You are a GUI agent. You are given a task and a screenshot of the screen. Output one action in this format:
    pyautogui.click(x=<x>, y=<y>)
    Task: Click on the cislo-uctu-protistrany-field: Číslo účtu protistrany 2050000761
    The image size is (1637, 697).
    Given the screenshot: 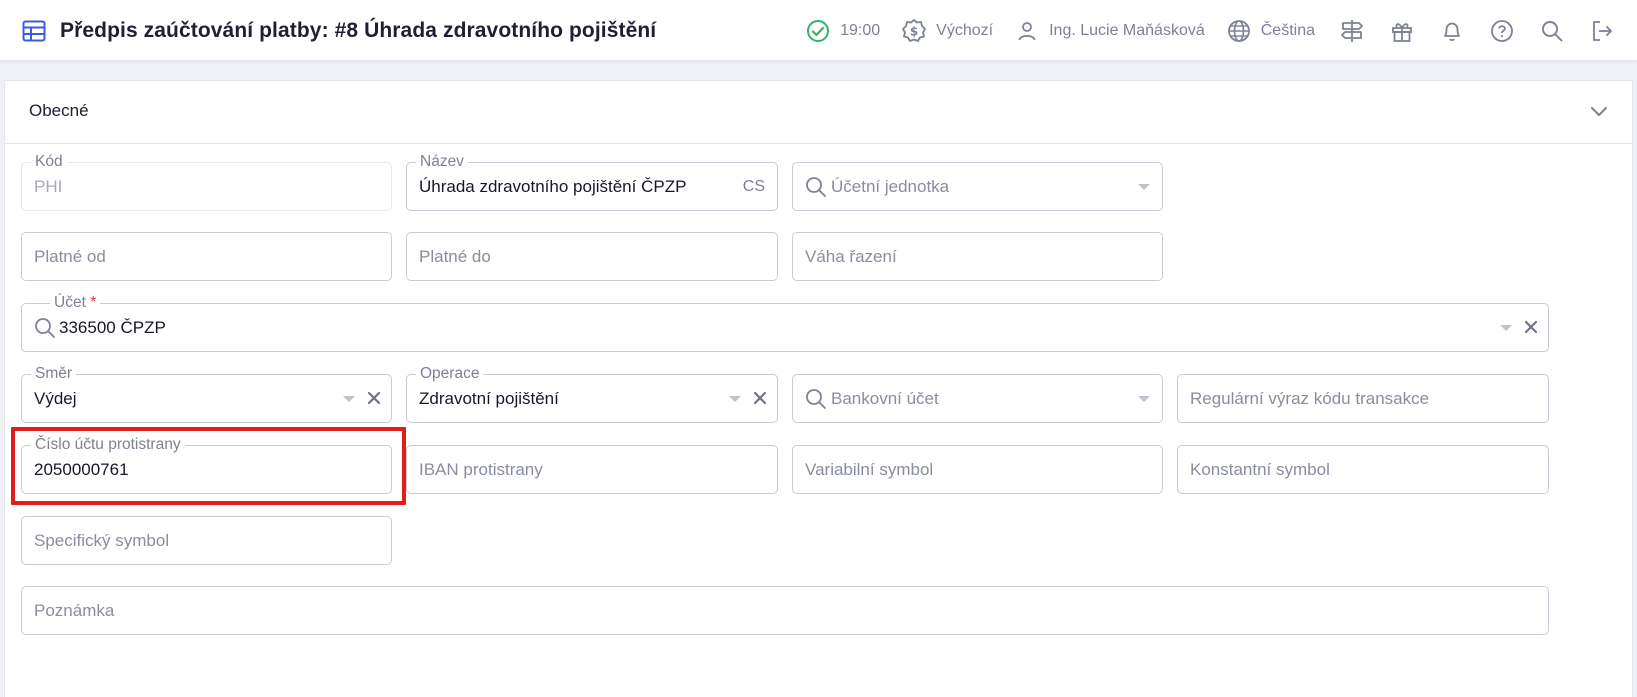 What is the action you would take?
    pyautogui.click(x=206, y=464)
    